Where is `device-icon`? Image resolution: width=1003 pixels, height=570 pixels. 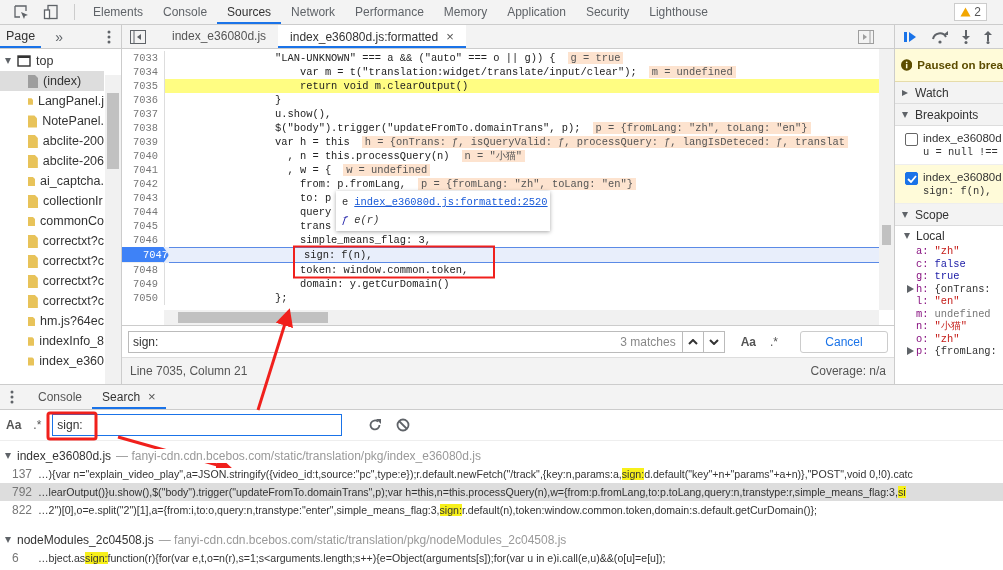
device-icon is located at coordinates (51, 12).